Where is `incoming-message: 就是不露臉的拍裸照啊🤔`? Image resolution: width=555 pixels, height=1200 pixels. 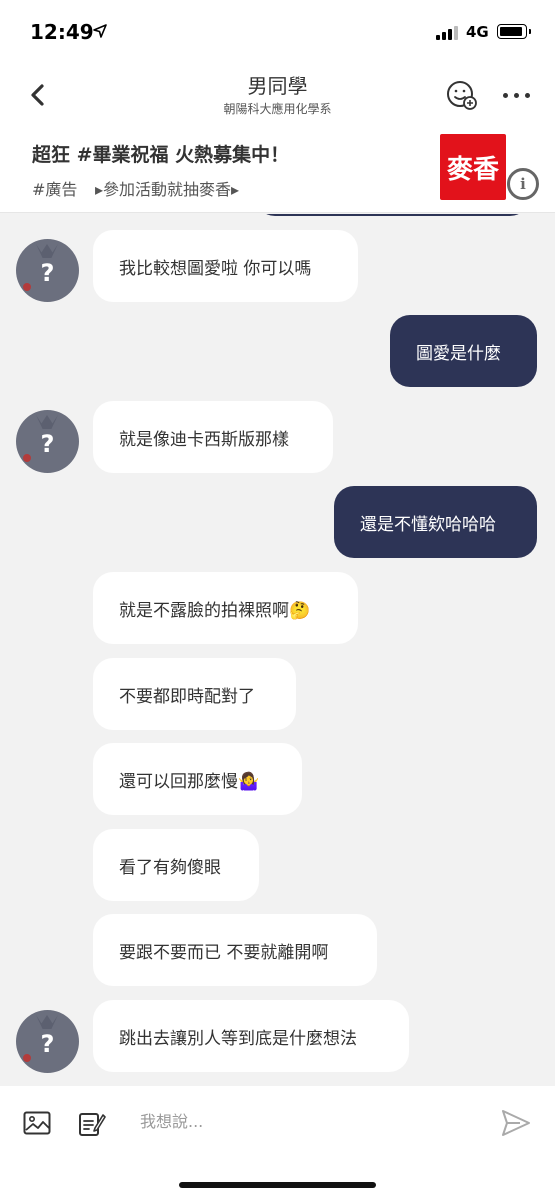 incoming-message: 就是不露臉的拍裸照啊🤔 is located at coordinates (225, 608).